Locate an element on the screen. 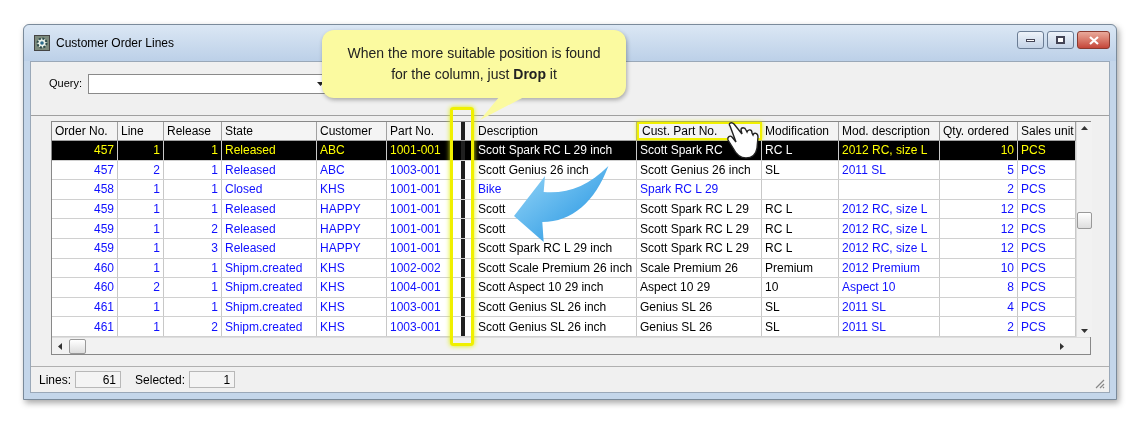 This screenshot has height=424, width=1141. column-header: Description is located at coordinates (556, 131).